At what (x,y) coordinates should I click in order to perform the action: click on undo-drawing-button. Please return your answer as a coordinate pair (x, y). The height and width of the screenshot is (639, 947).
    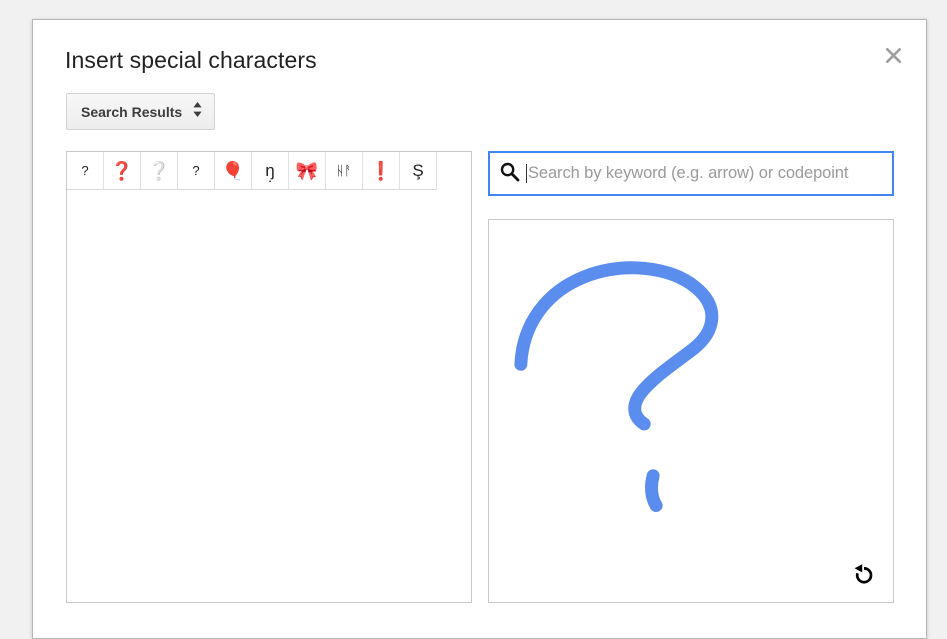
    Looking at the image, I should click on (864, 575).